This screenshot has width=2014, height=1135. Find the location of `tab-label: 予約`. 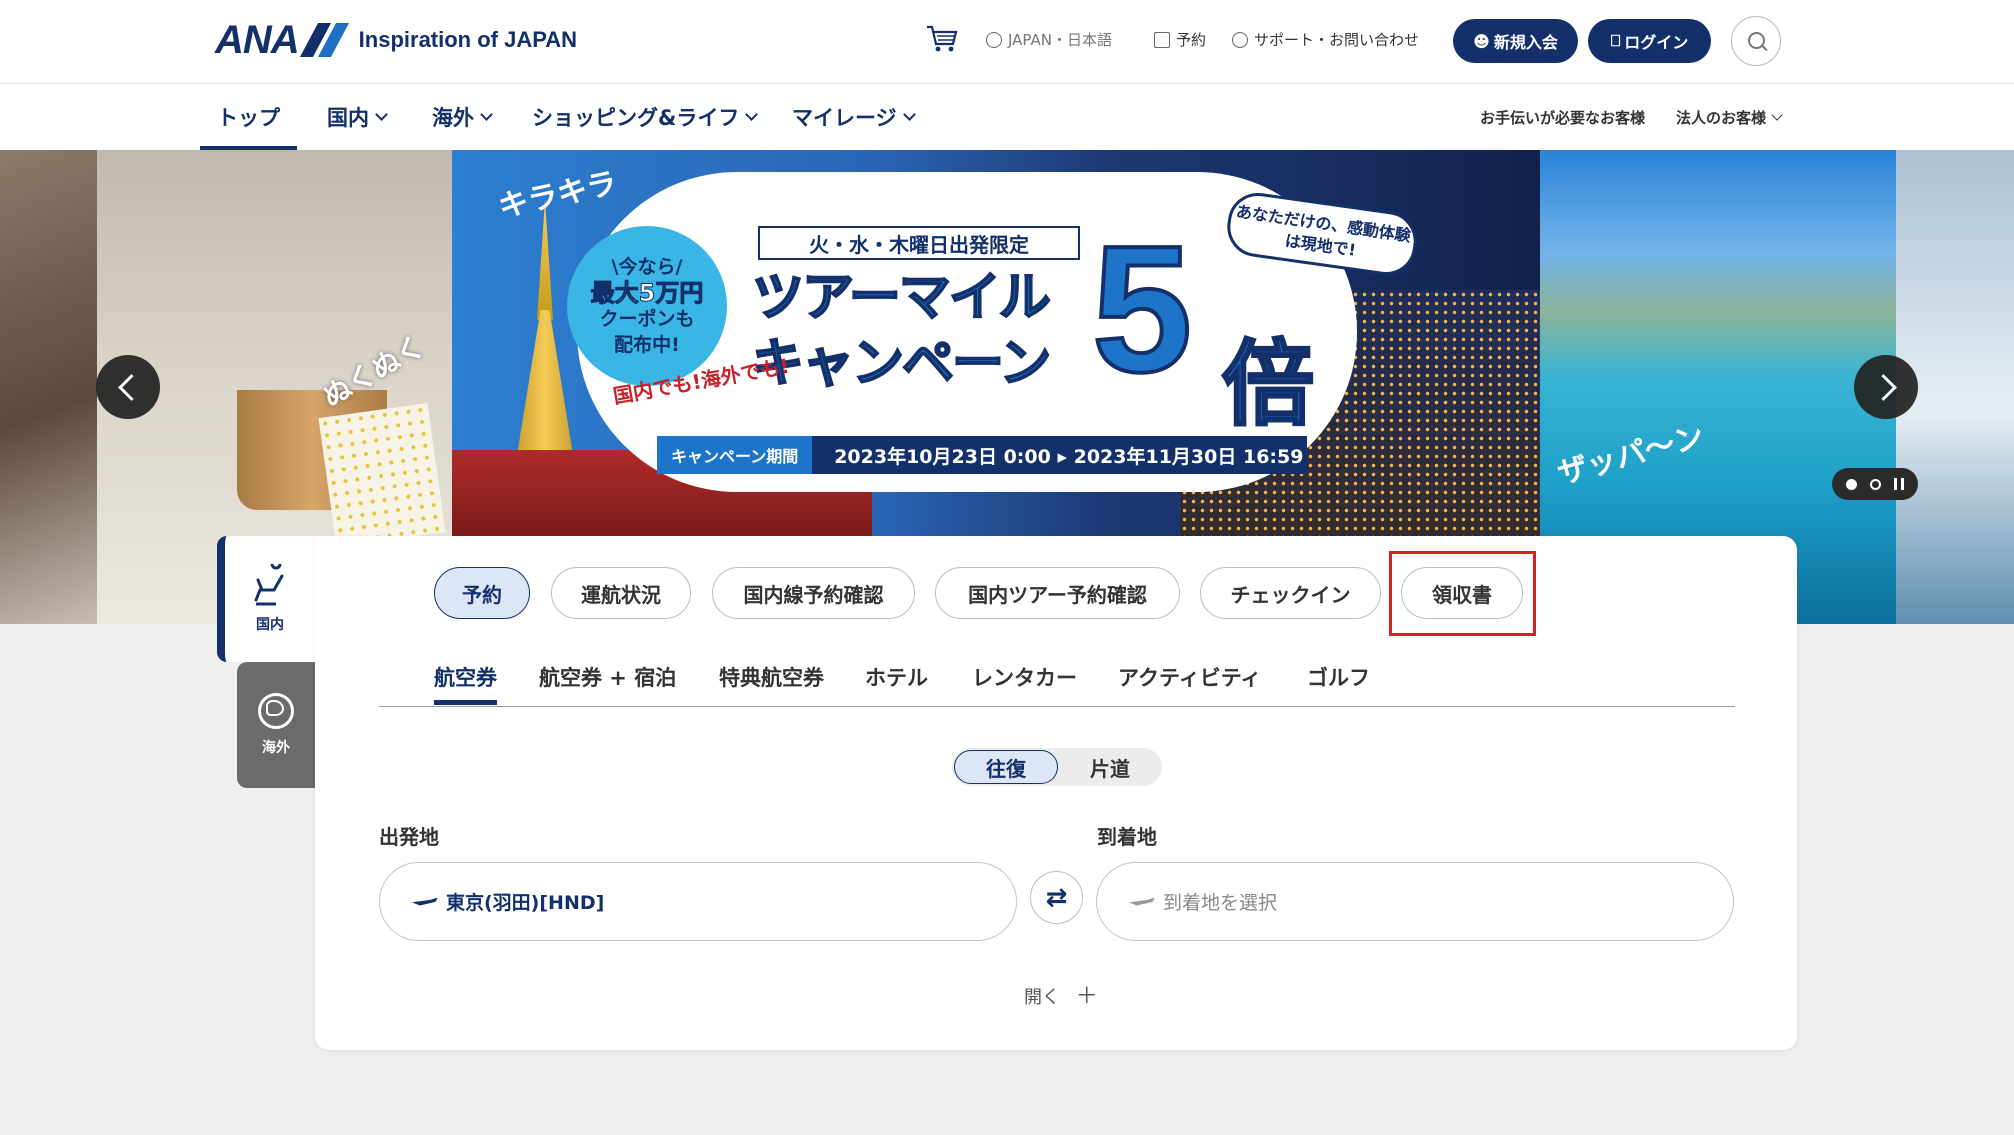

tab-label: 予約 is located at coordinates (482, 594).